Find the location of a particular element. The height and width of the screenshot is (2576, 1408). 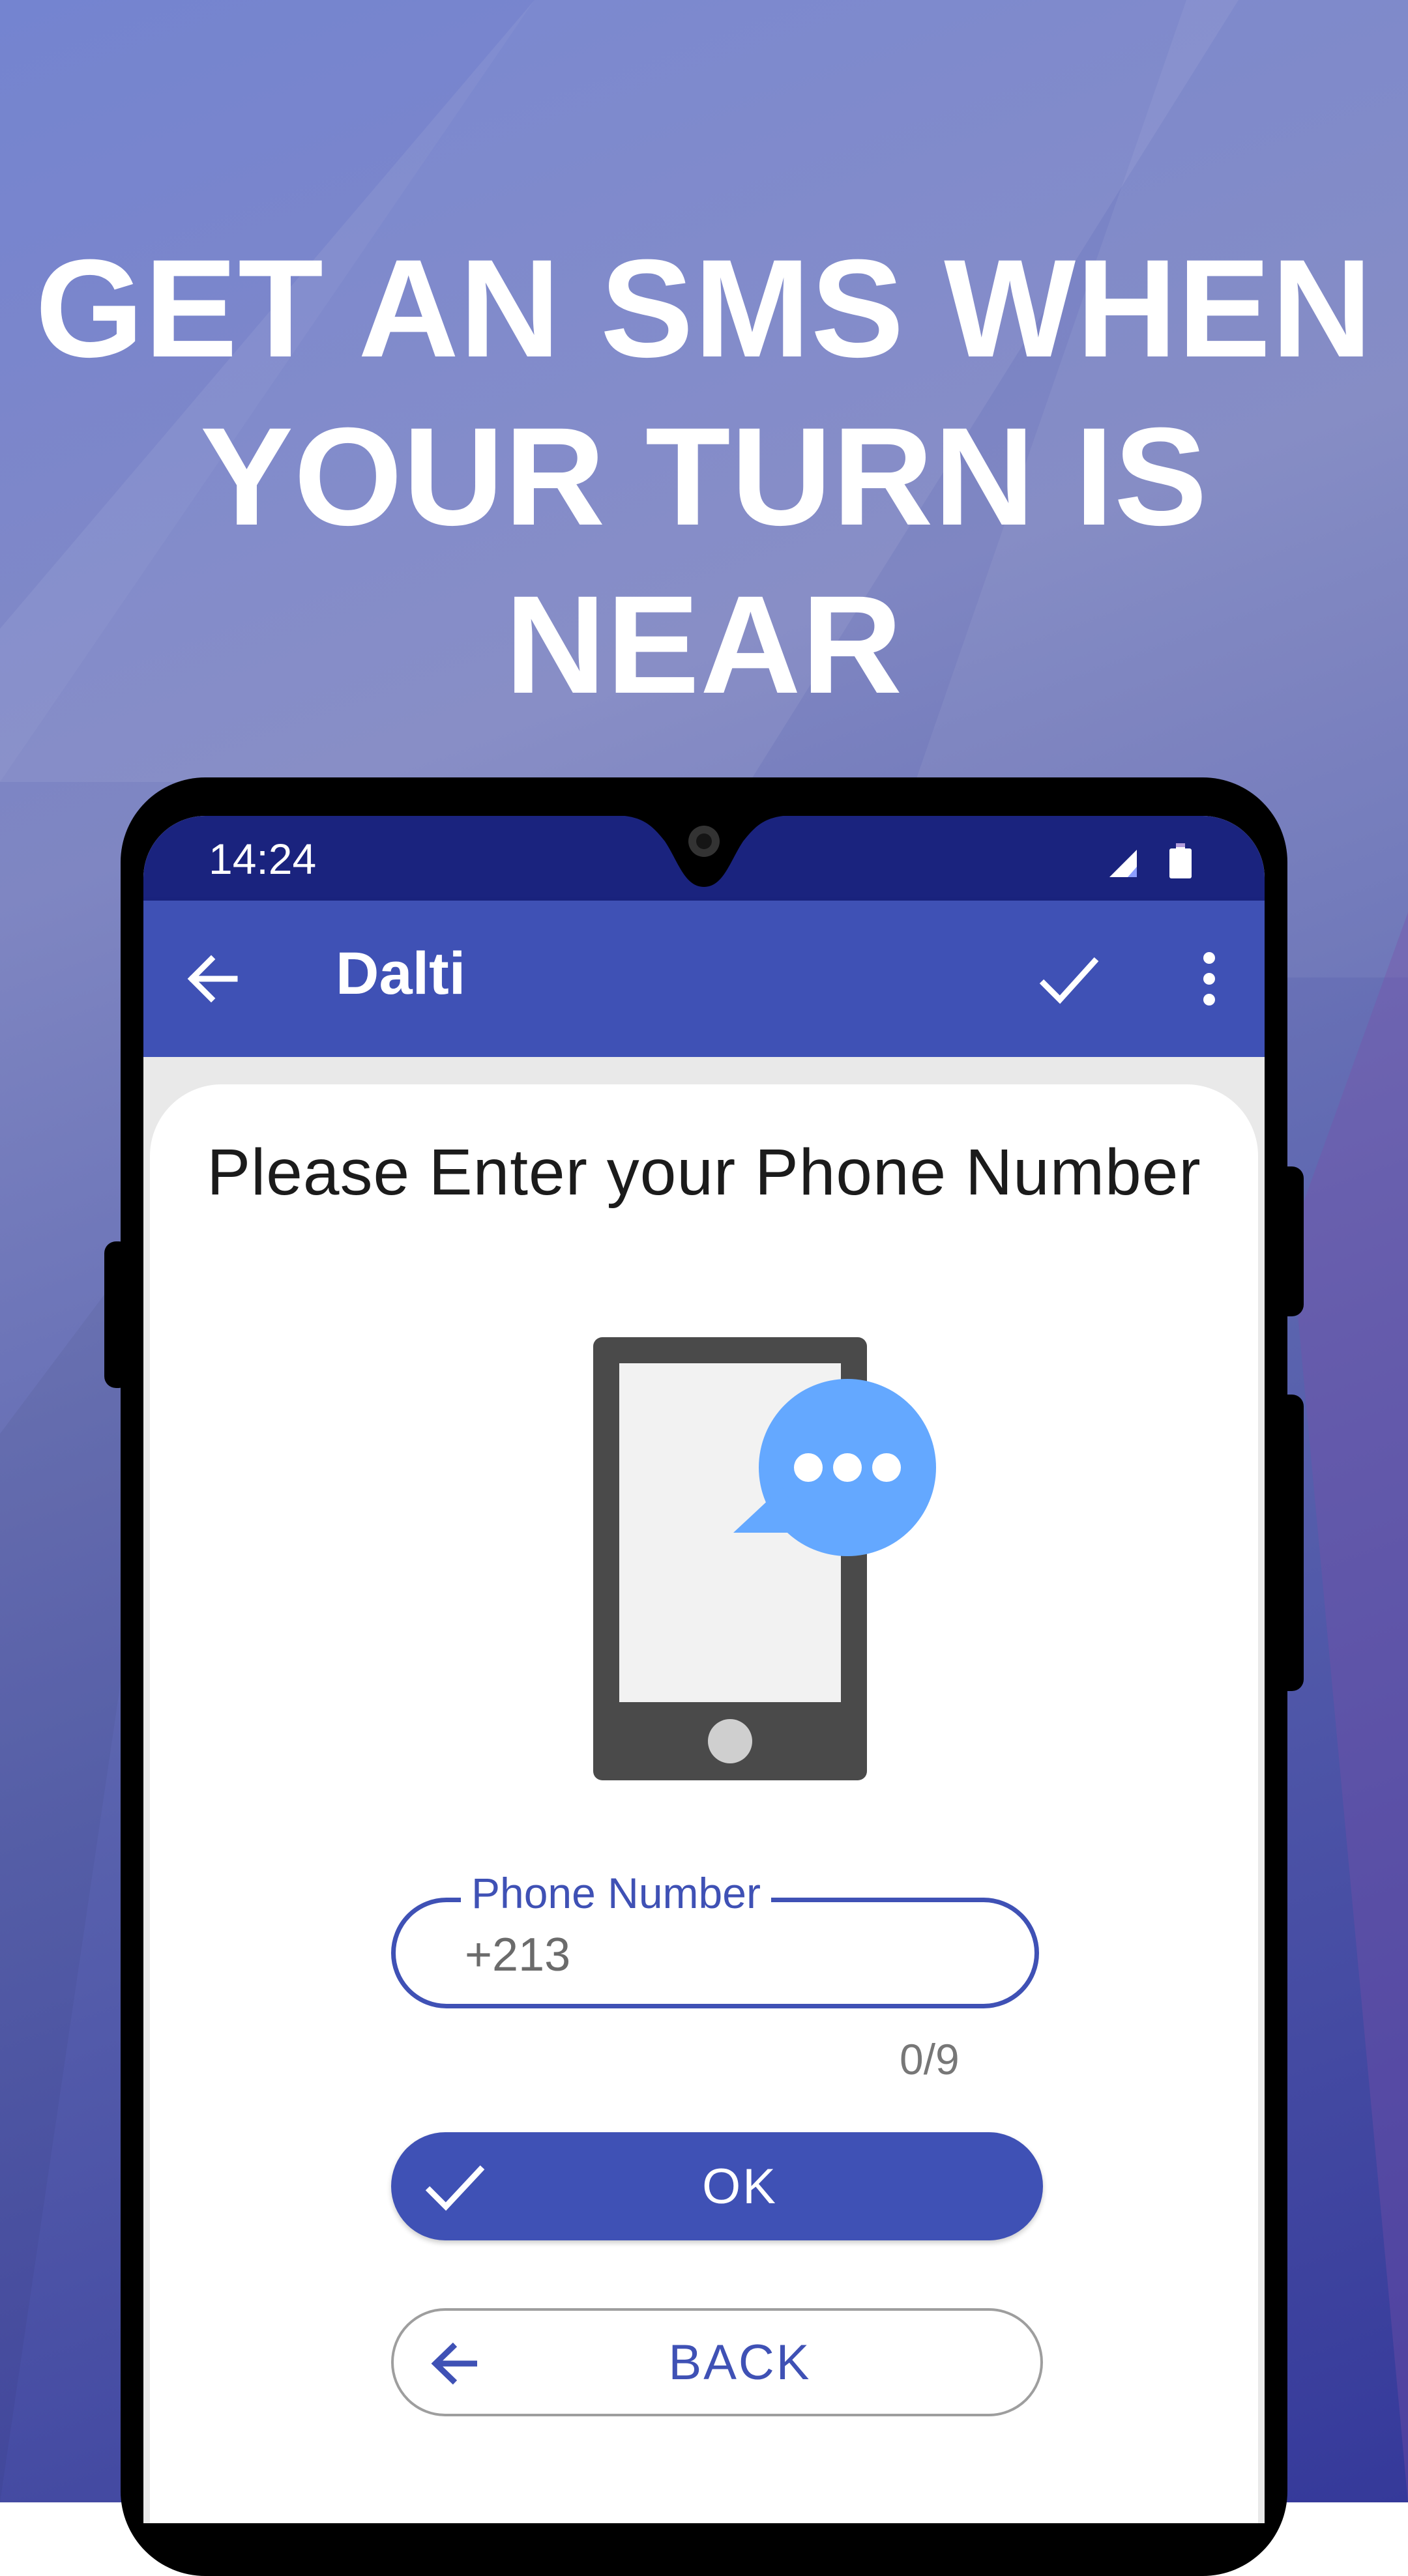

phone-side-button-right-bottom is located at coordinates (1289, 1543).